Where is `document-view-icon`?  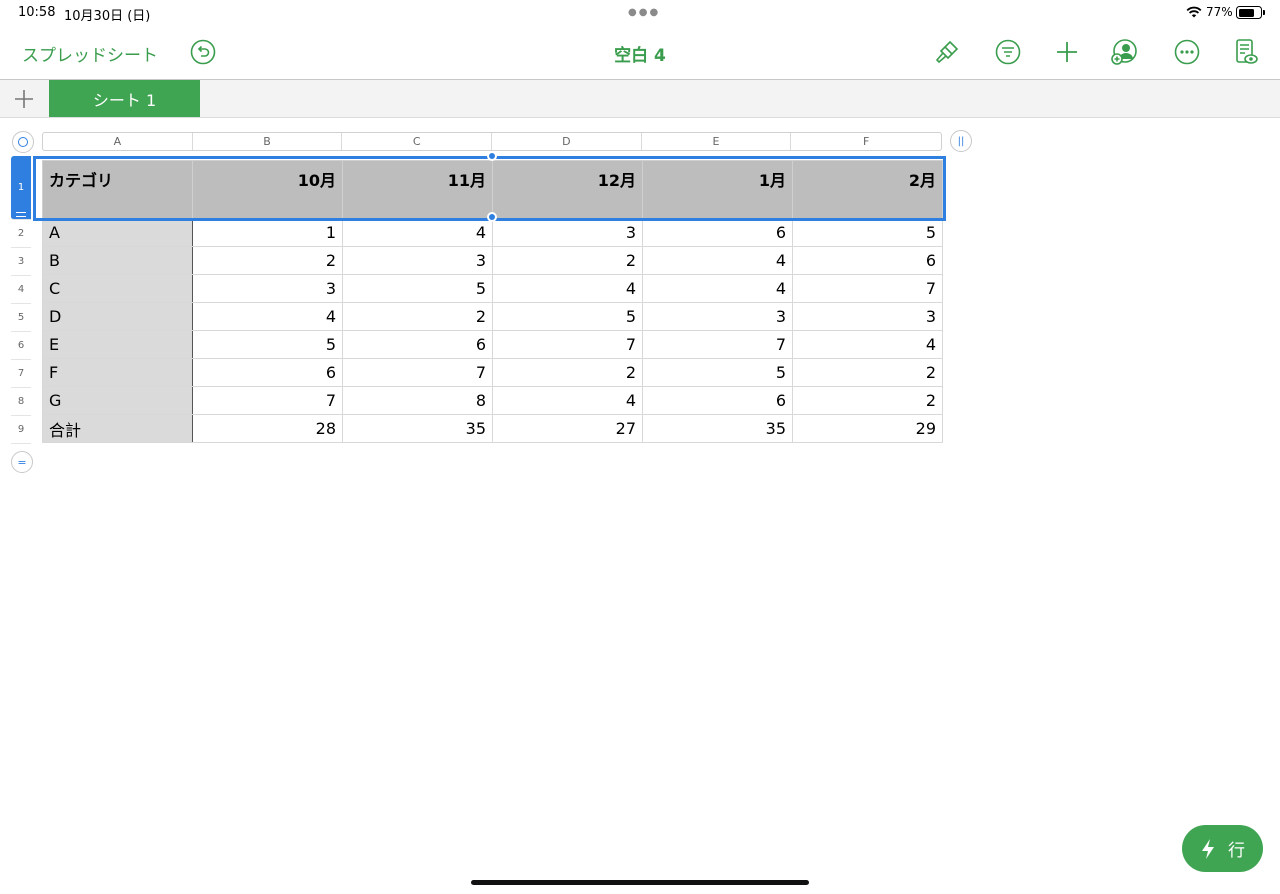 document-view-icon is located at coordinates (1246, 52).